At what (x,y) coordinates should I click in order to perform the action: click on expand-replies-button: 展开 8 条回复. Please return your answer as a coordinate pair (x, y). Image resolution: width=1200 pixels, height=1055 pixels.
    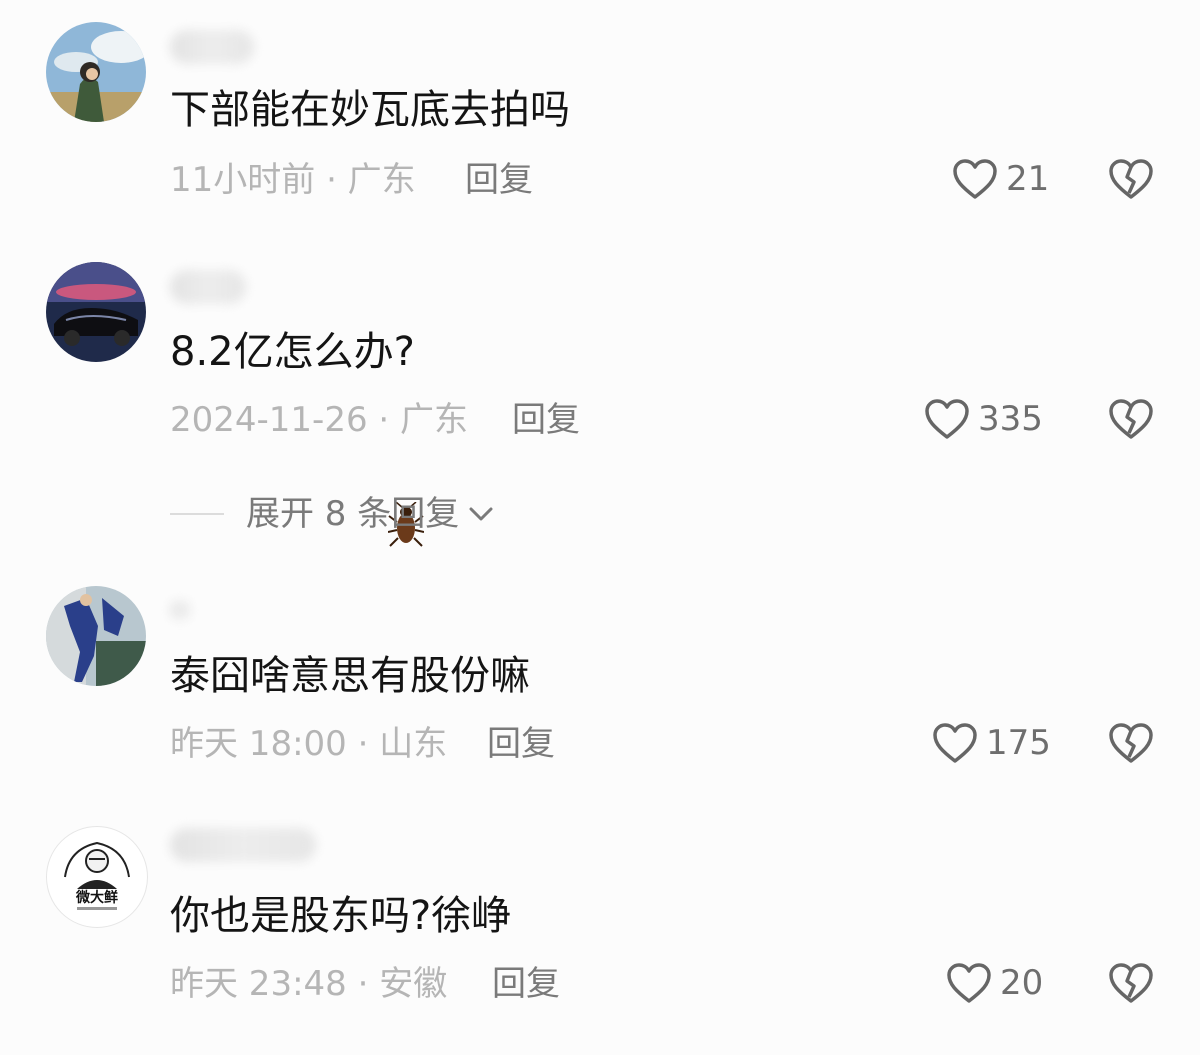
    Looking at the image, I should click on (332, 514).